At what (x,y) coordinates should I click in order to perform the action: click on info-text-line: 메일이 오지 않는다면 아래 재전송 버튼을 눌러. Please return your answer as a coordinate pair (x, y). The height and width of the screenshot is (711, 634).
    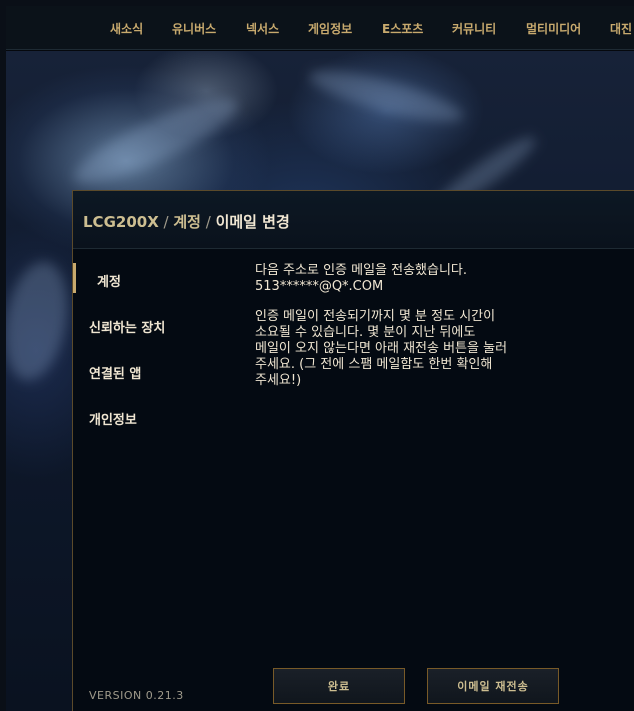
    Looking at the image, I should click on (381, 348).